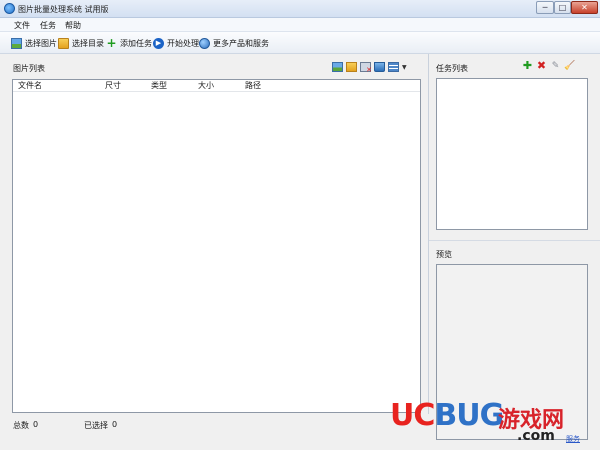 The image size is (600, 450). I want to click on menu-bar: 文件 任务 帮助, so click(300, 25).